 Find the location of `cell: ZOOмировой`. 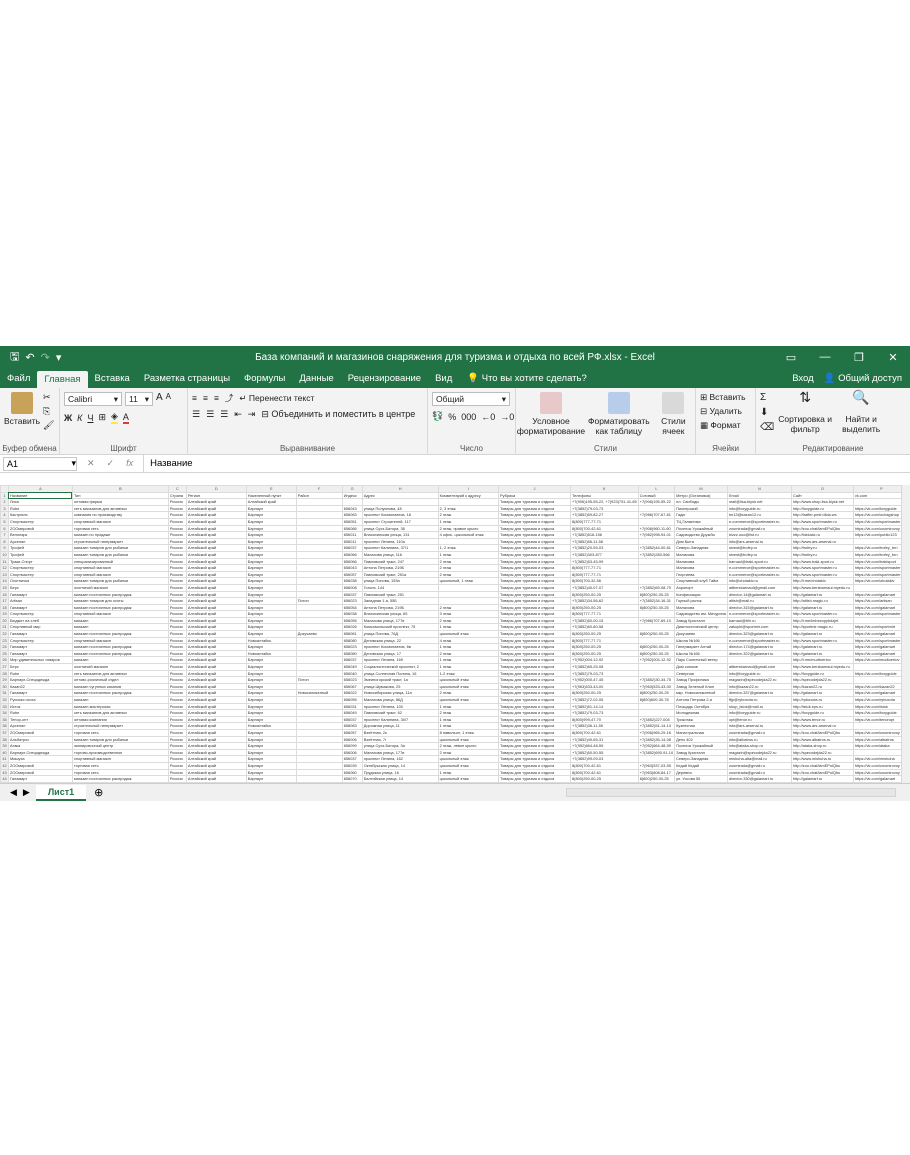

cell: ZOOмировой is located at coordinates (40, 732).